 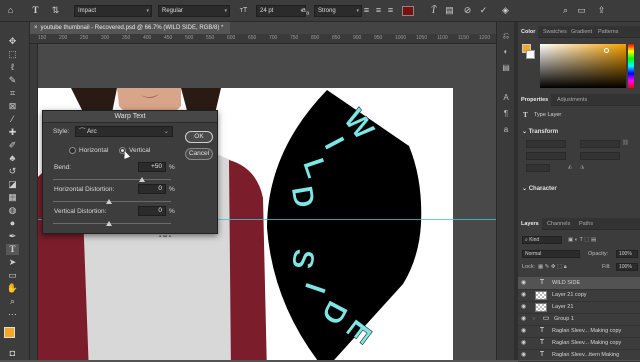 What do you see at coordinates (12, 275) in the screenshot?
I see `rectangle-tool-icon: ▭` at bounding box center [12, 275].